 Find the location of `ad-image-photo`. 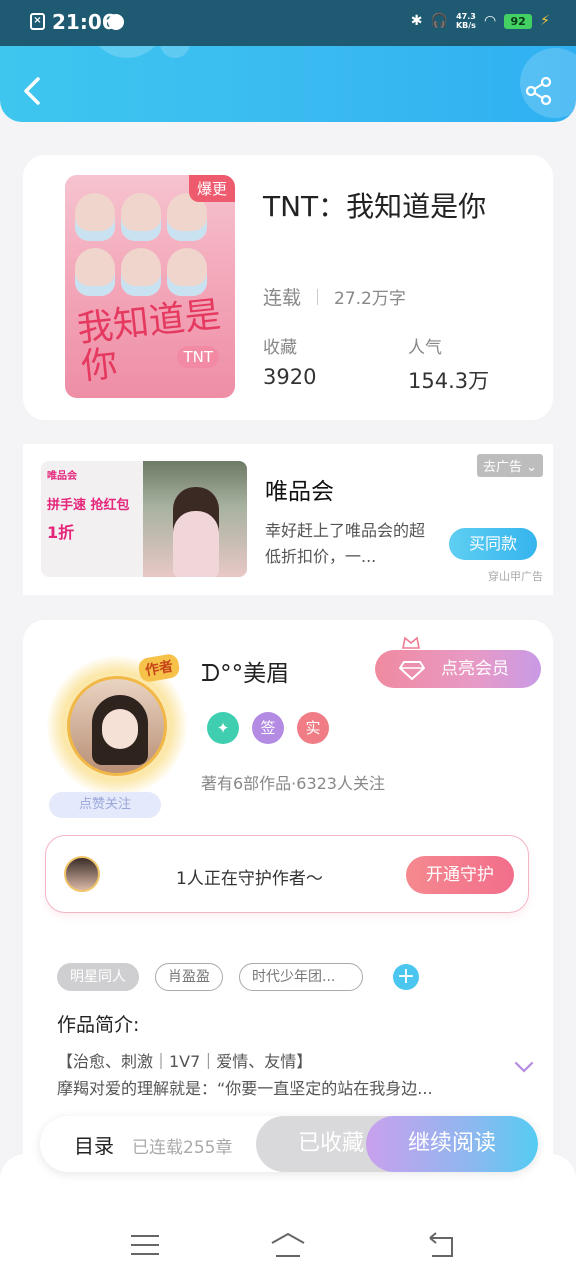

ad-image-photo is located at coordinates (195, 519).